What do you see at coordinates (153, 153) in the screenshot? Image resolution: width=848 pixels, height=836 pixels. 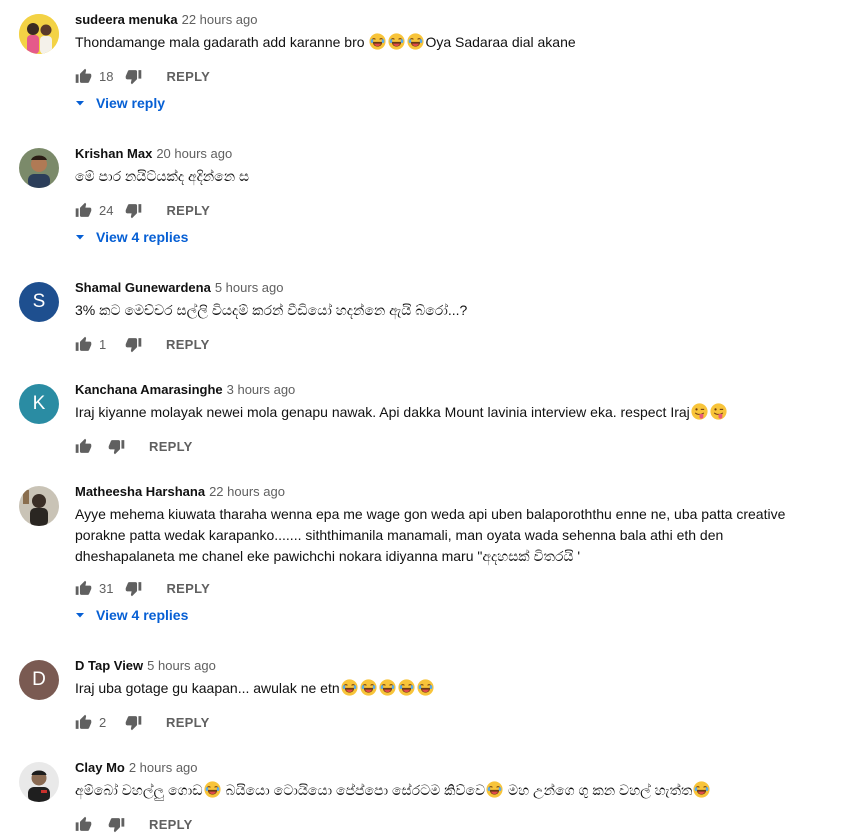 I see `comment-header: Krishan Max 20 hours ago` at bounding box center [153, 153].